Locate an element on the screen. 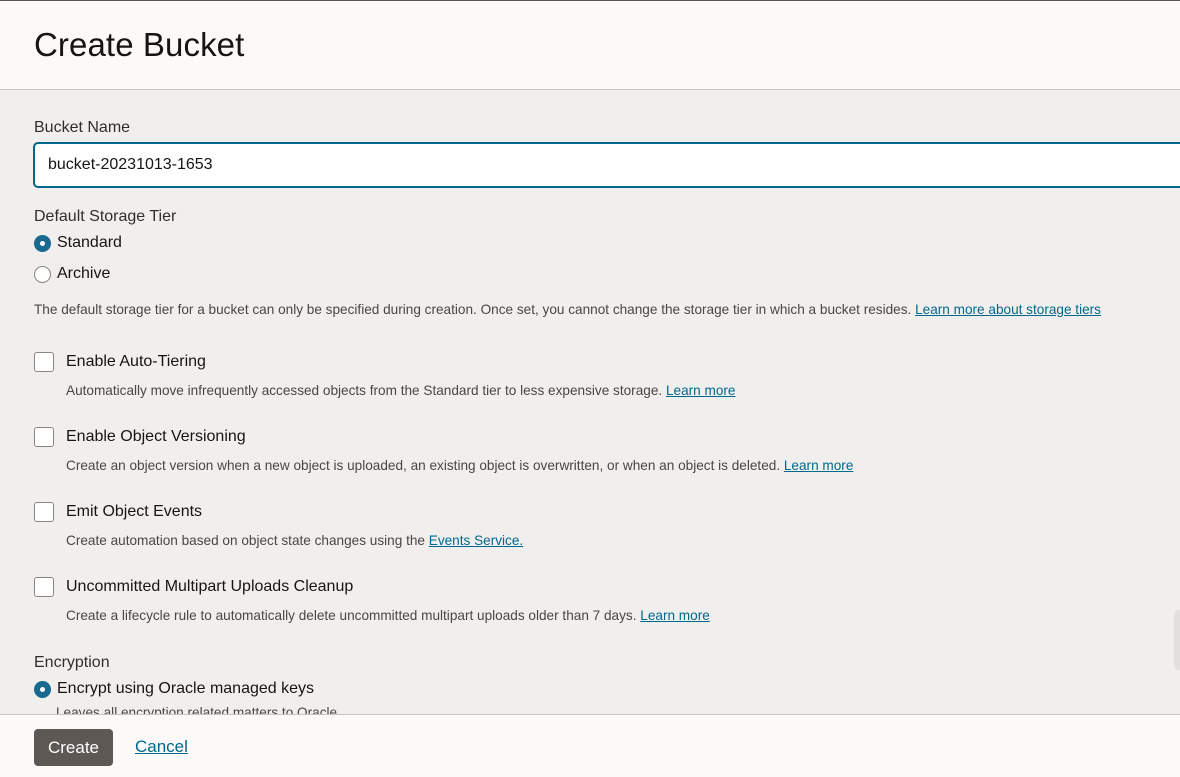  radio-oracle-managed-keys-control is located at coordinates (42, 689).